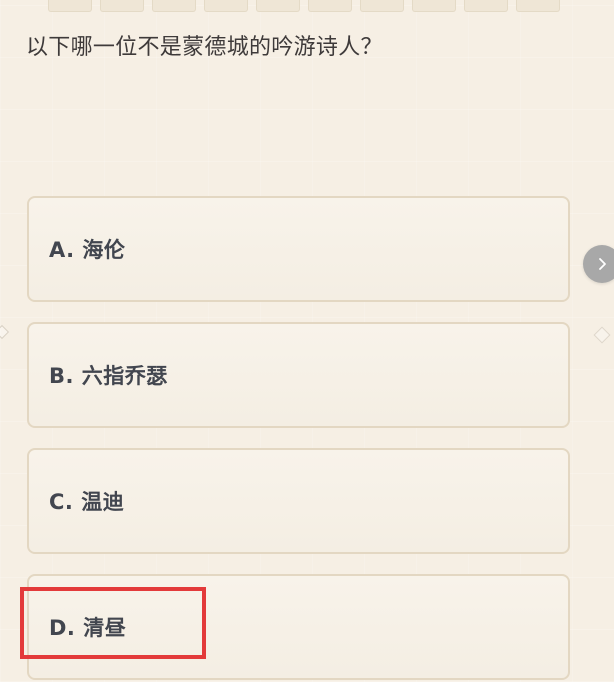  Describe the element at coordinates (298, 249) in the screenshot. I see `answer-option-a: A. 海伦` at that location.